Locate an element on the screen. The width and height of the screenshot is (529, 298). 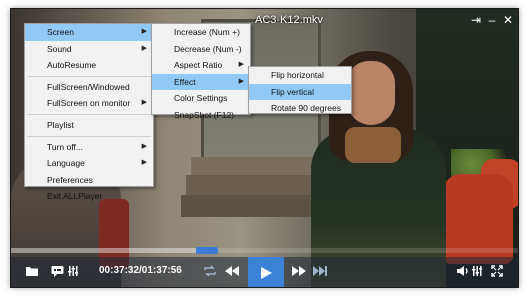
seek-bar-thumb is located at coordinates (206, 250).